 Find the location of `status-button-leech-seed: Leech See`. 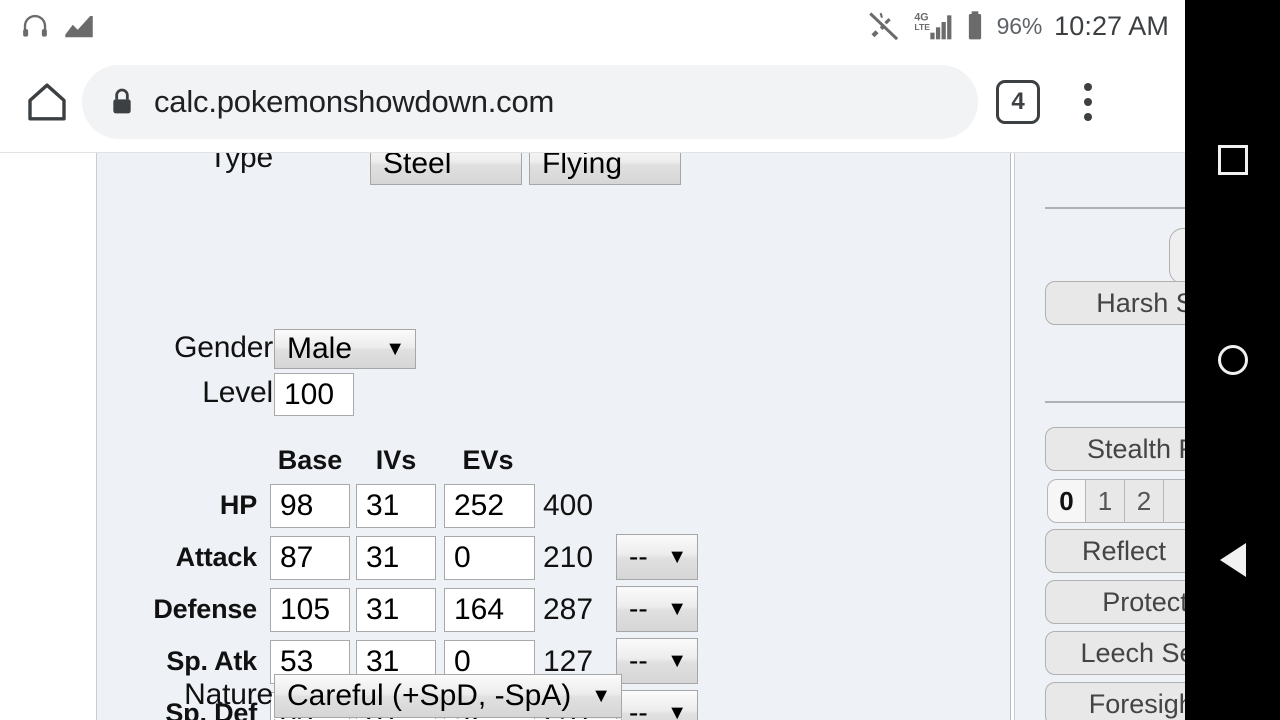

status-button-leech-seed: Leech See is located at coordinates (1115, 653).